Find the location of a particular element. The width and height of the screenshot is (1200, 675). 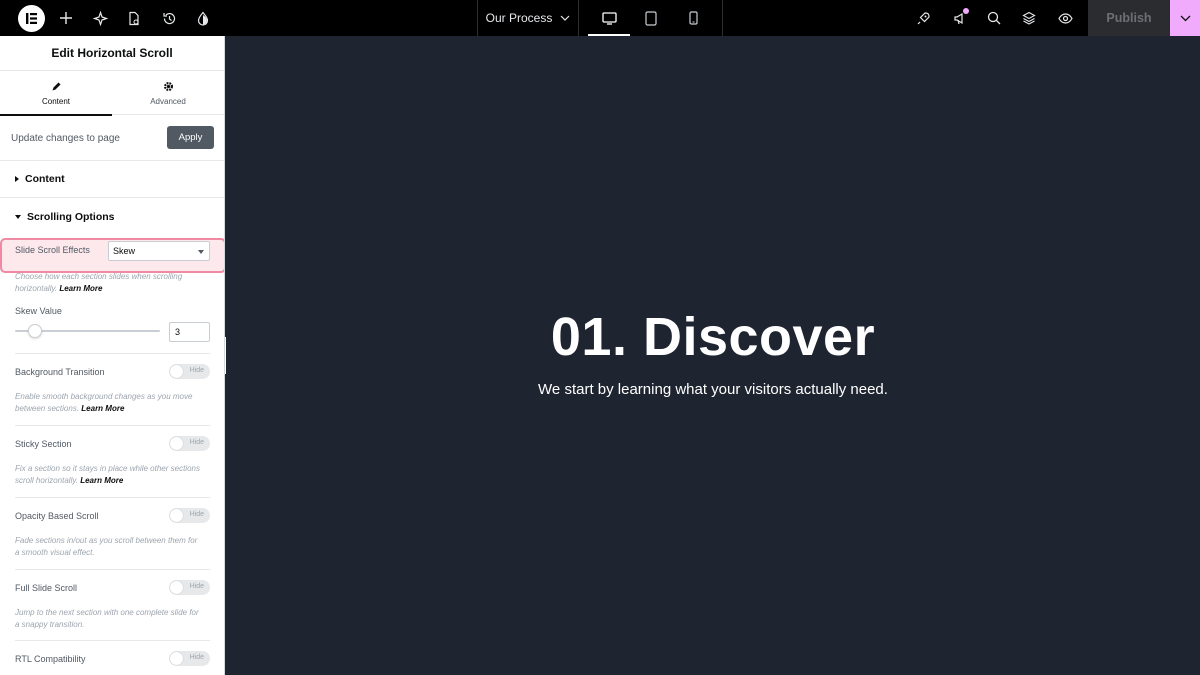

update-changes-text: Update changes to page is located at coordinates (65, 138).